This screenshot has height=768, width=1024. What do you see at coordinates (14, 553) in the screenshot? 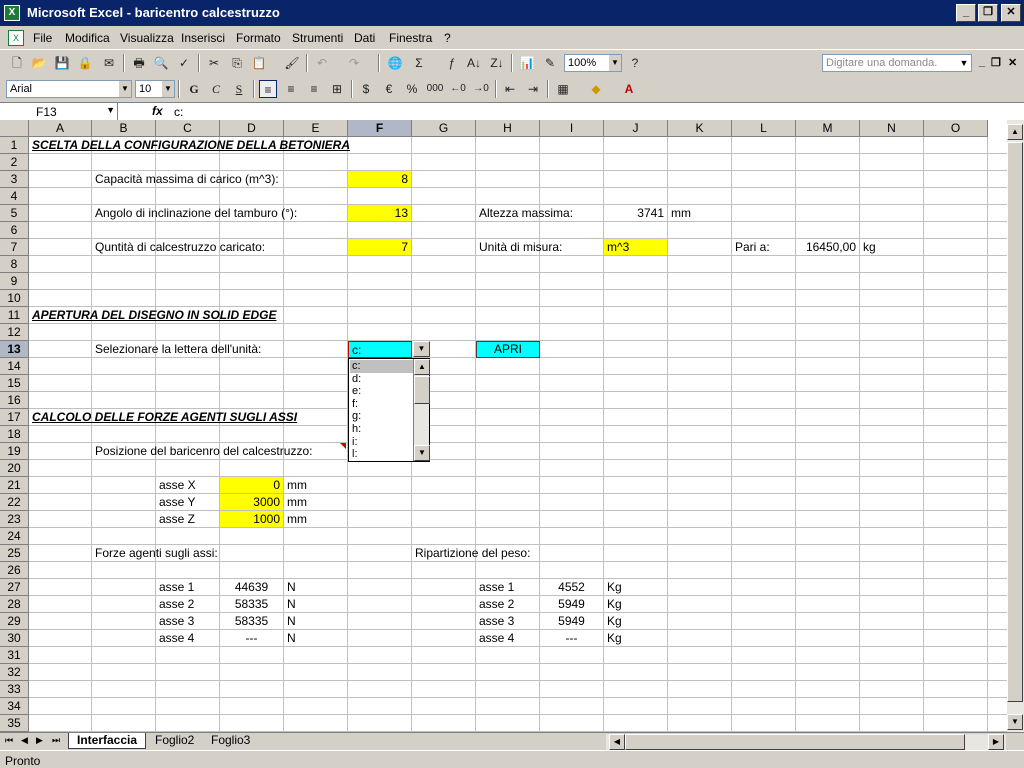
I see `row-header-25: 25` at bounding box center [14, 553].